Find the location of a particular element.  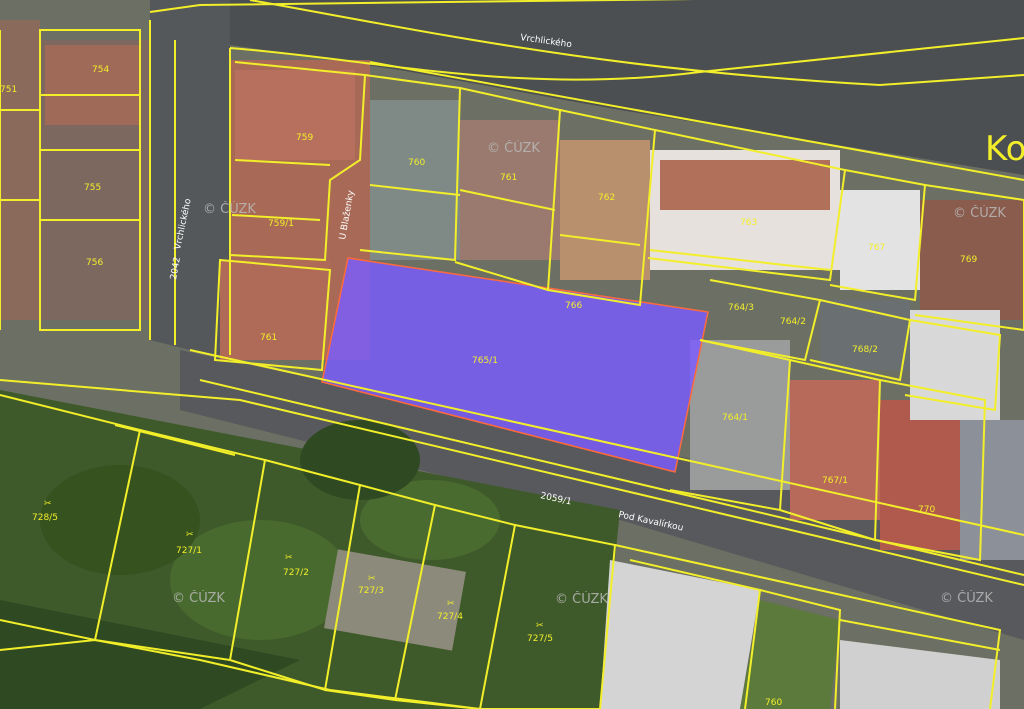

parcel-label: 727/3 is located at coordinates (371, 591).